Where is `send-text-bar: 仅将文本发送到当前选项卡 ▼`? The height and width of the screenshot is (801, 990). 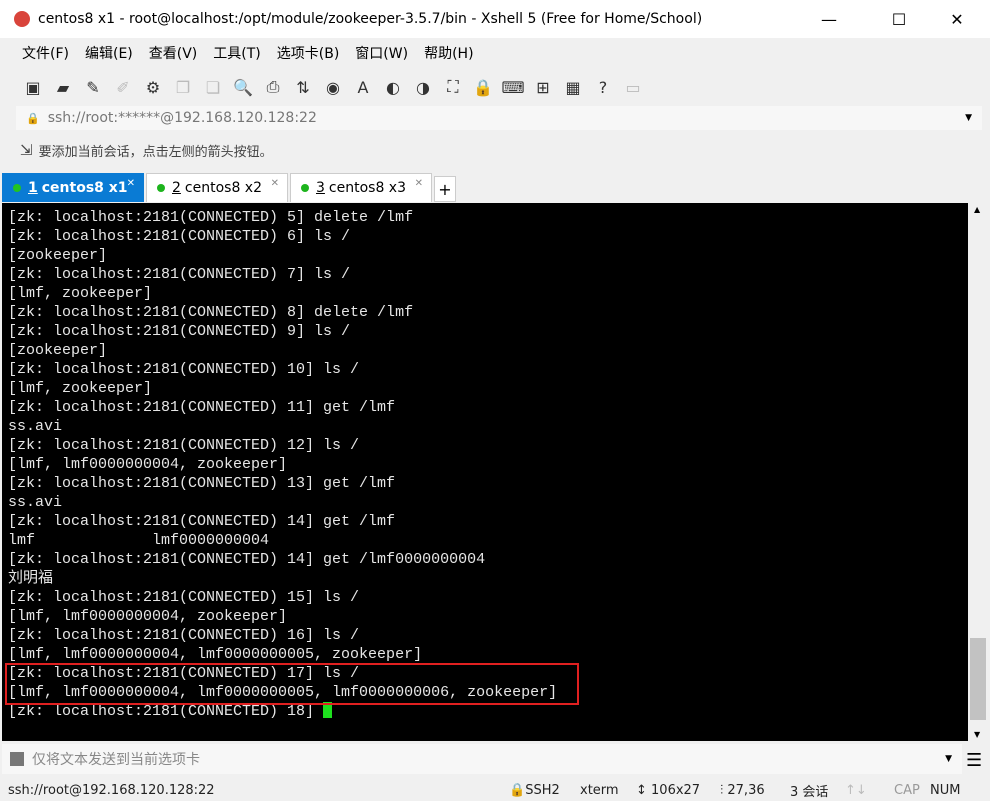
send-text-bar: 仅将文本发送到当前选项卡 ▼ is located at coordinates (482, 759).